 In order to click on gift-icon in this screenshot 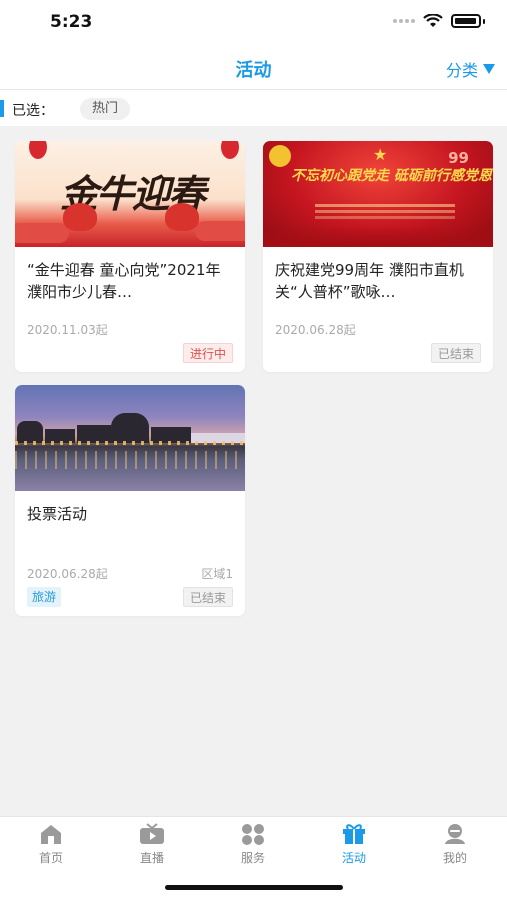, I will do `click(354, 834)`.